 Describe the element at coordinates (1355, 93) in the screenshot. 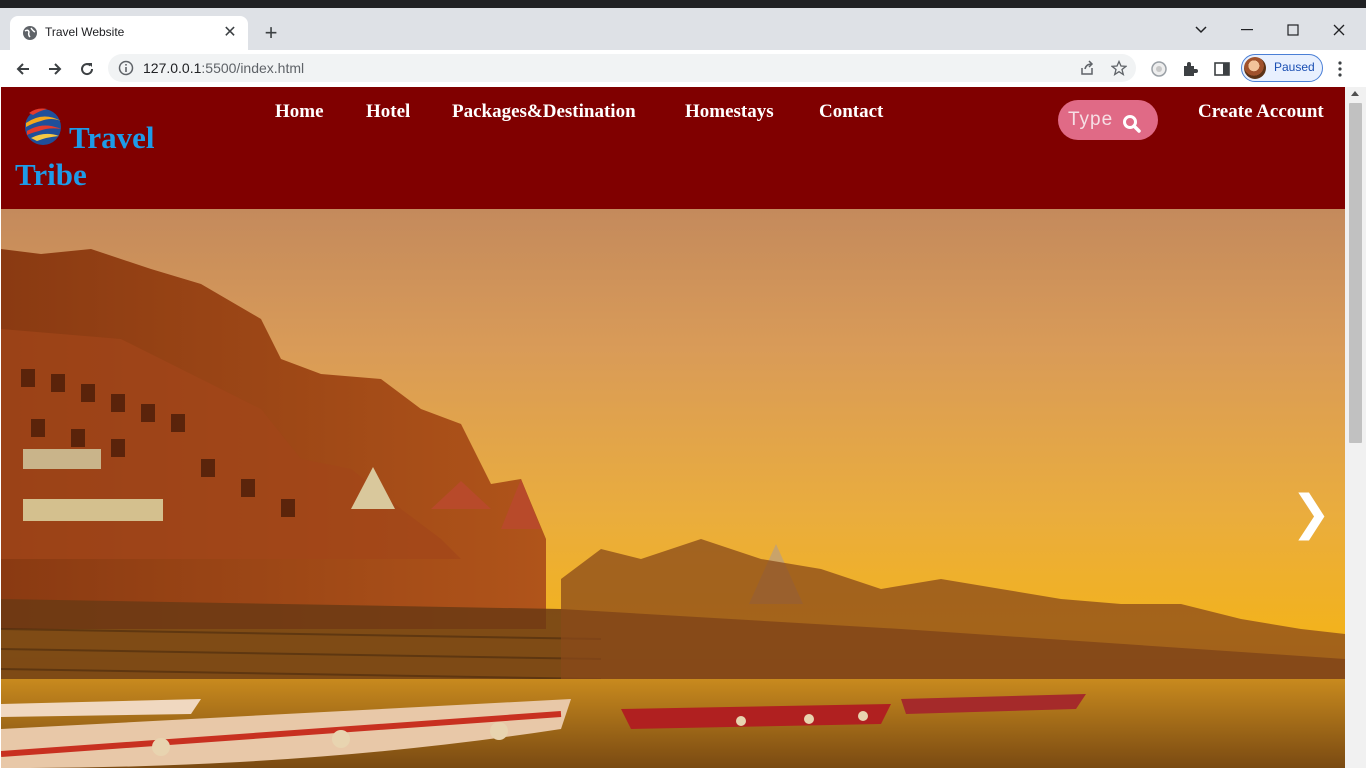

I see `scroll-up-arrow-icon` at that location.